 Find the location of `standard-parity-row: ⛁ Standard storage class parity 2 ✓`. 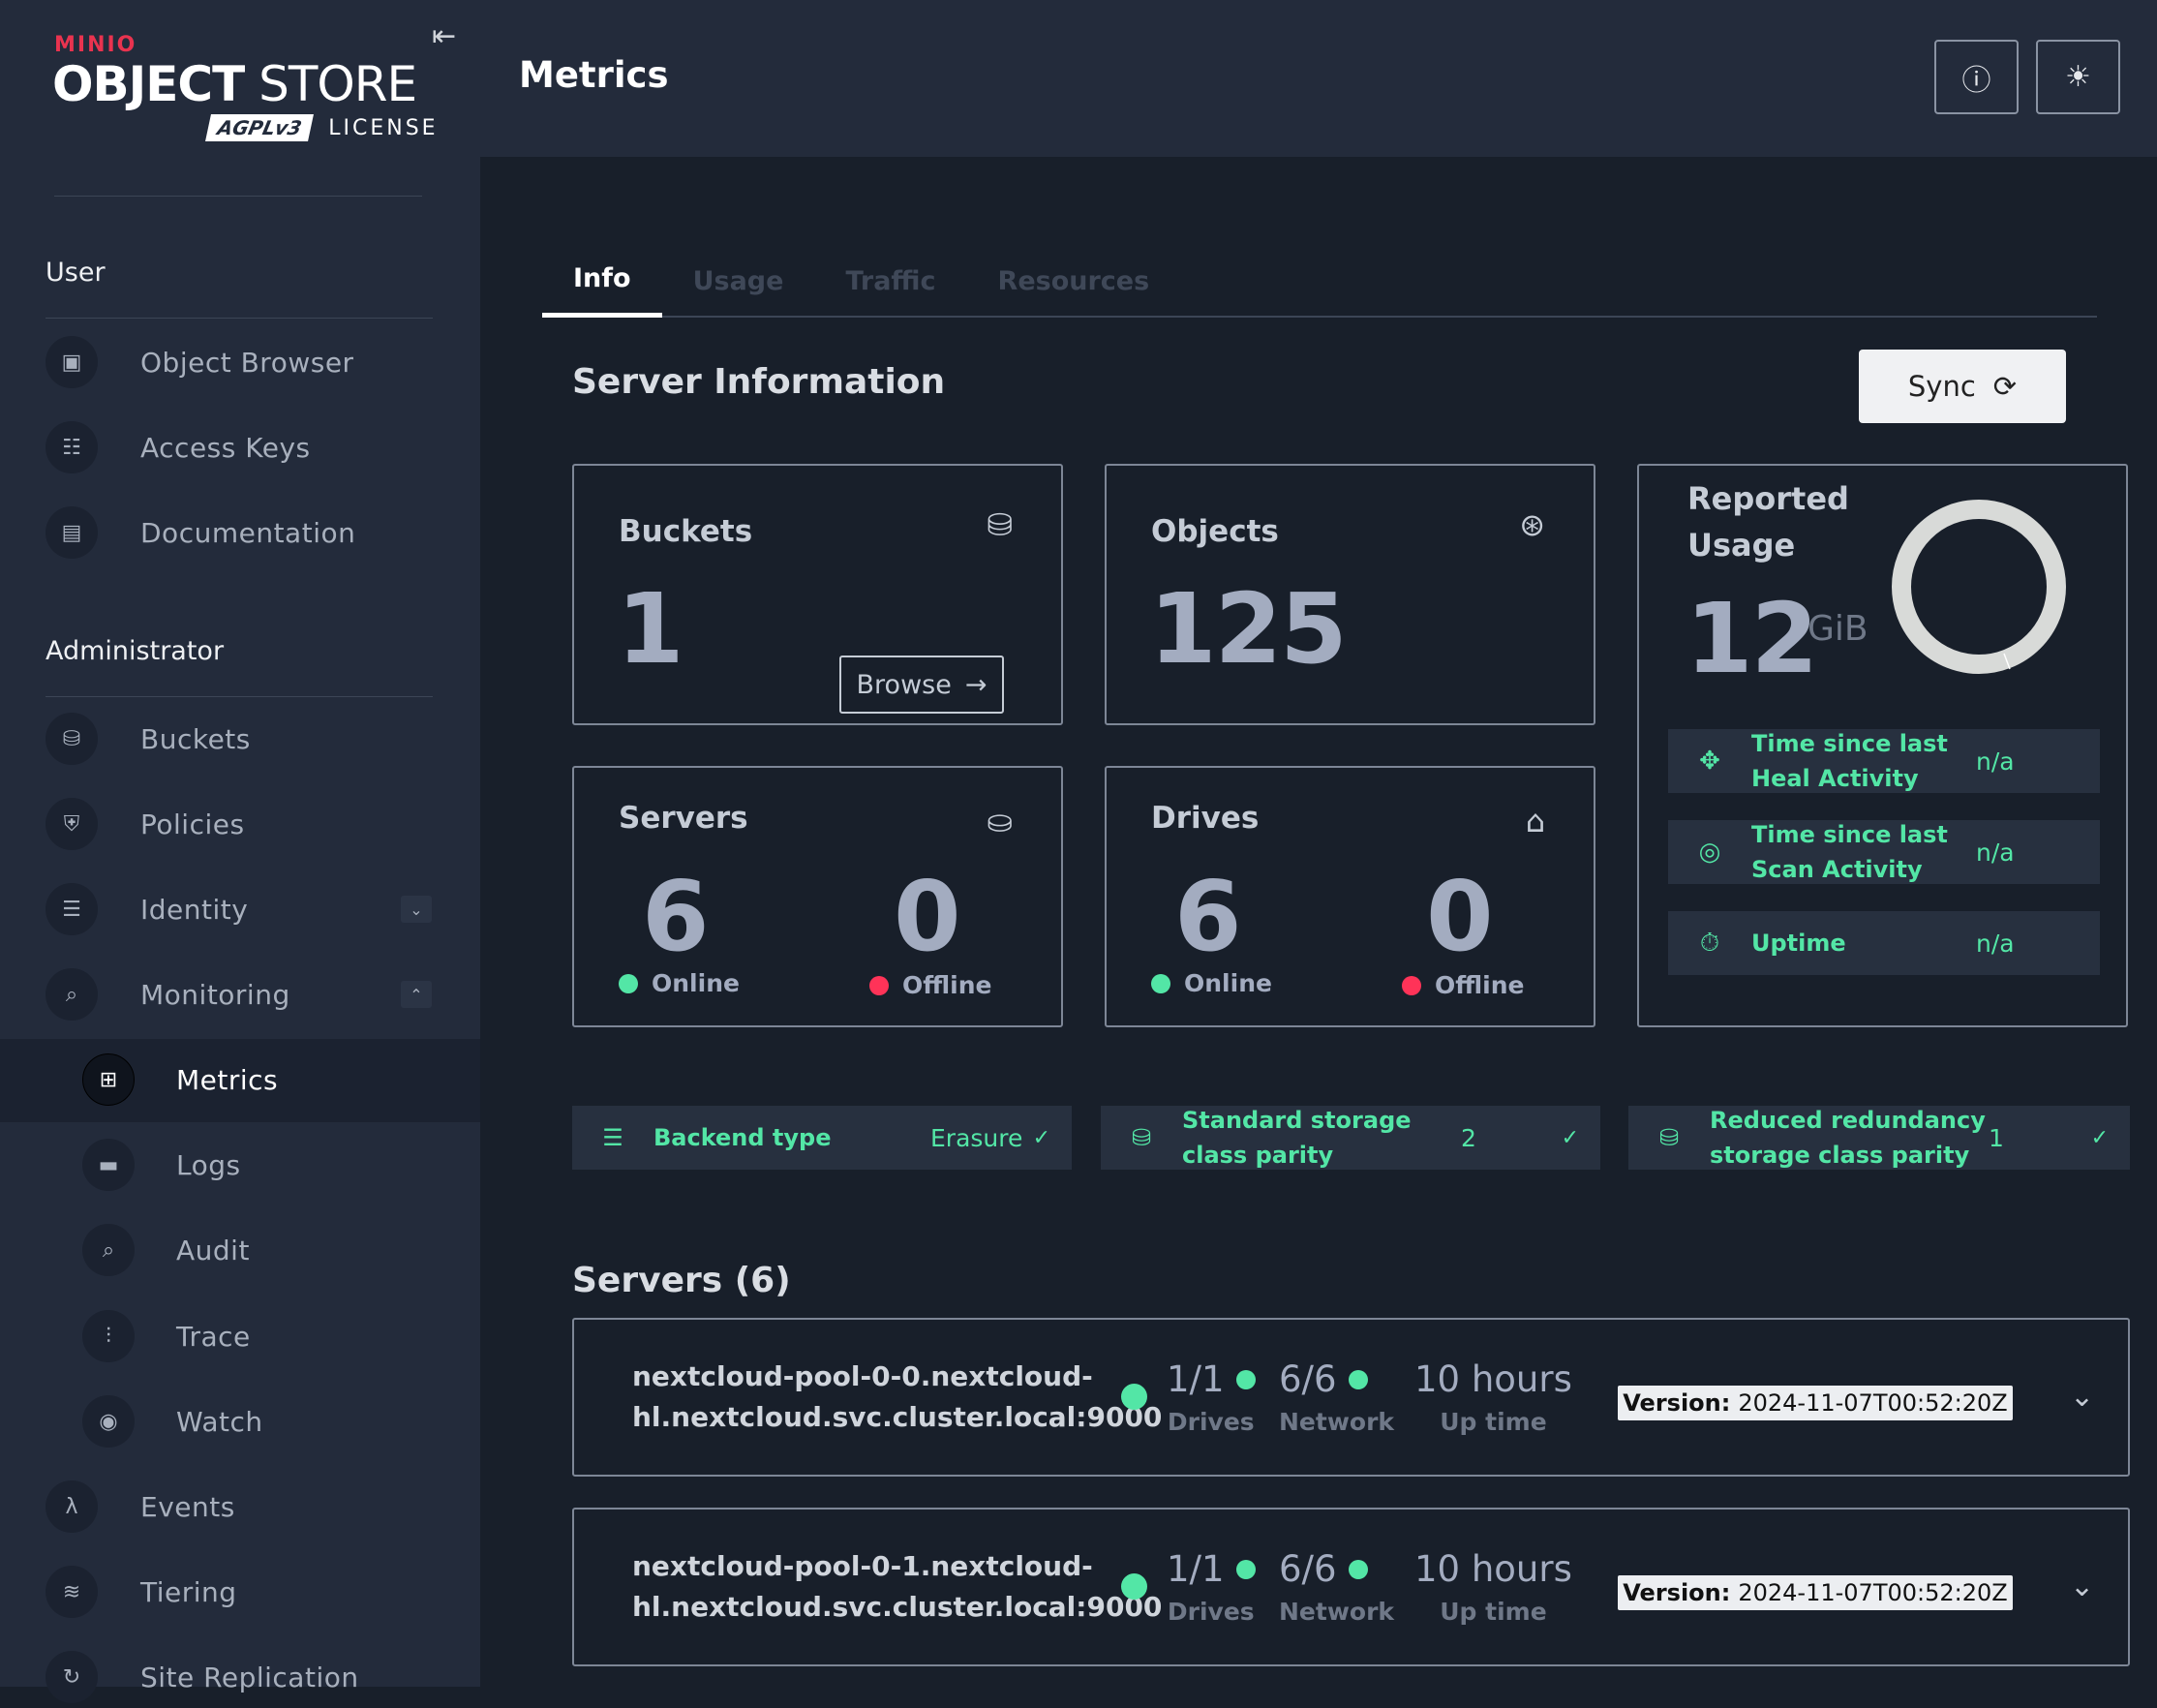

standard-parity-row: ⛁ Standard storage class parity 2 ✓ is located at coordinates (1350, 1138).